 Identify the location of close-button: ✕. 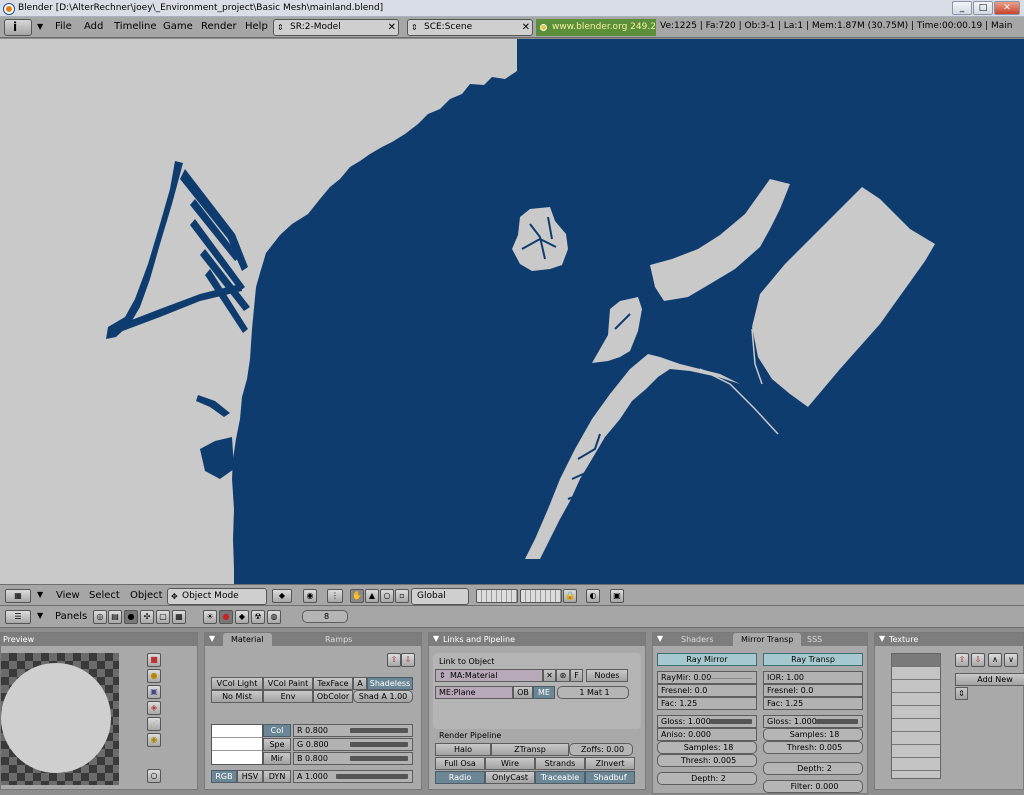
(1007, 8).